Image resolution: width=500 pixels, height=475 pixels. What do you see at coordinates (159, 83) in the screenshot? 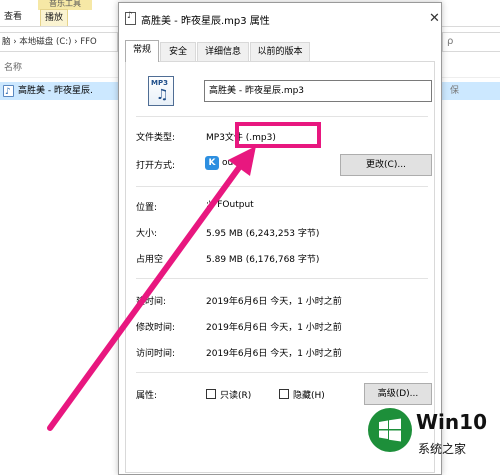
I see `mp3-tag: MP3` at bounding box center [159, 83].